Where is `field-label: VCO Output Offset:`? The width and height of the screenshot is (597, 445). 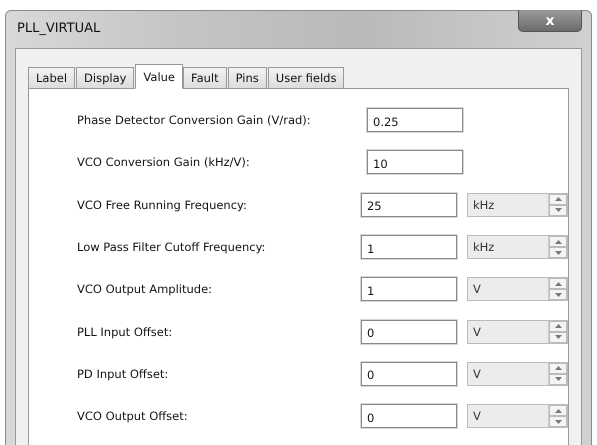 field-label: VCO Output Offset: is located at coordinates (133, 416).